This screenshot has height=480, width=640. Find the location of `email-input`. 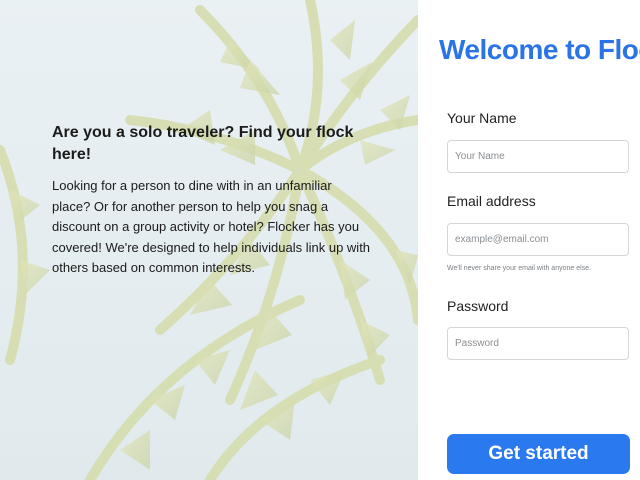

email-input is located at coordinates (538, 239).